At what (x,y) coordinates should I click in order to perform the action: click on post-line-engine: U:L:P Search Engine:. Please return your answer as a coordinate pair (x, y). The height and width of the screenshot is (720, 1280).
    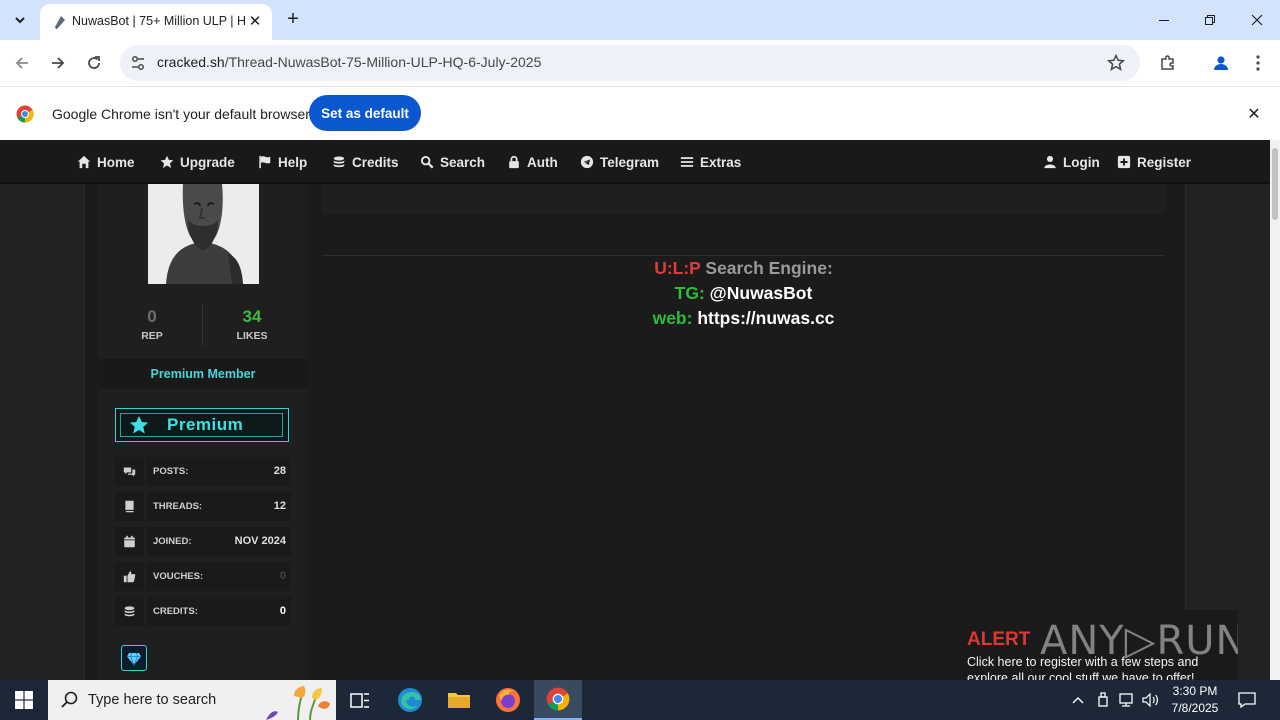
    Looking at the image, I should click on (743, 268).